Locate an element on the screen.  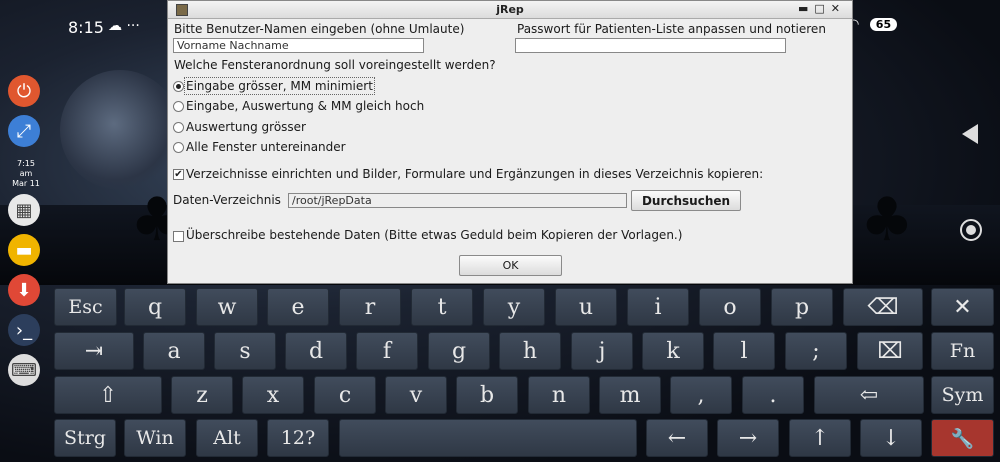
arrow-down-key: ↓ is located at coordinates (891, 438).